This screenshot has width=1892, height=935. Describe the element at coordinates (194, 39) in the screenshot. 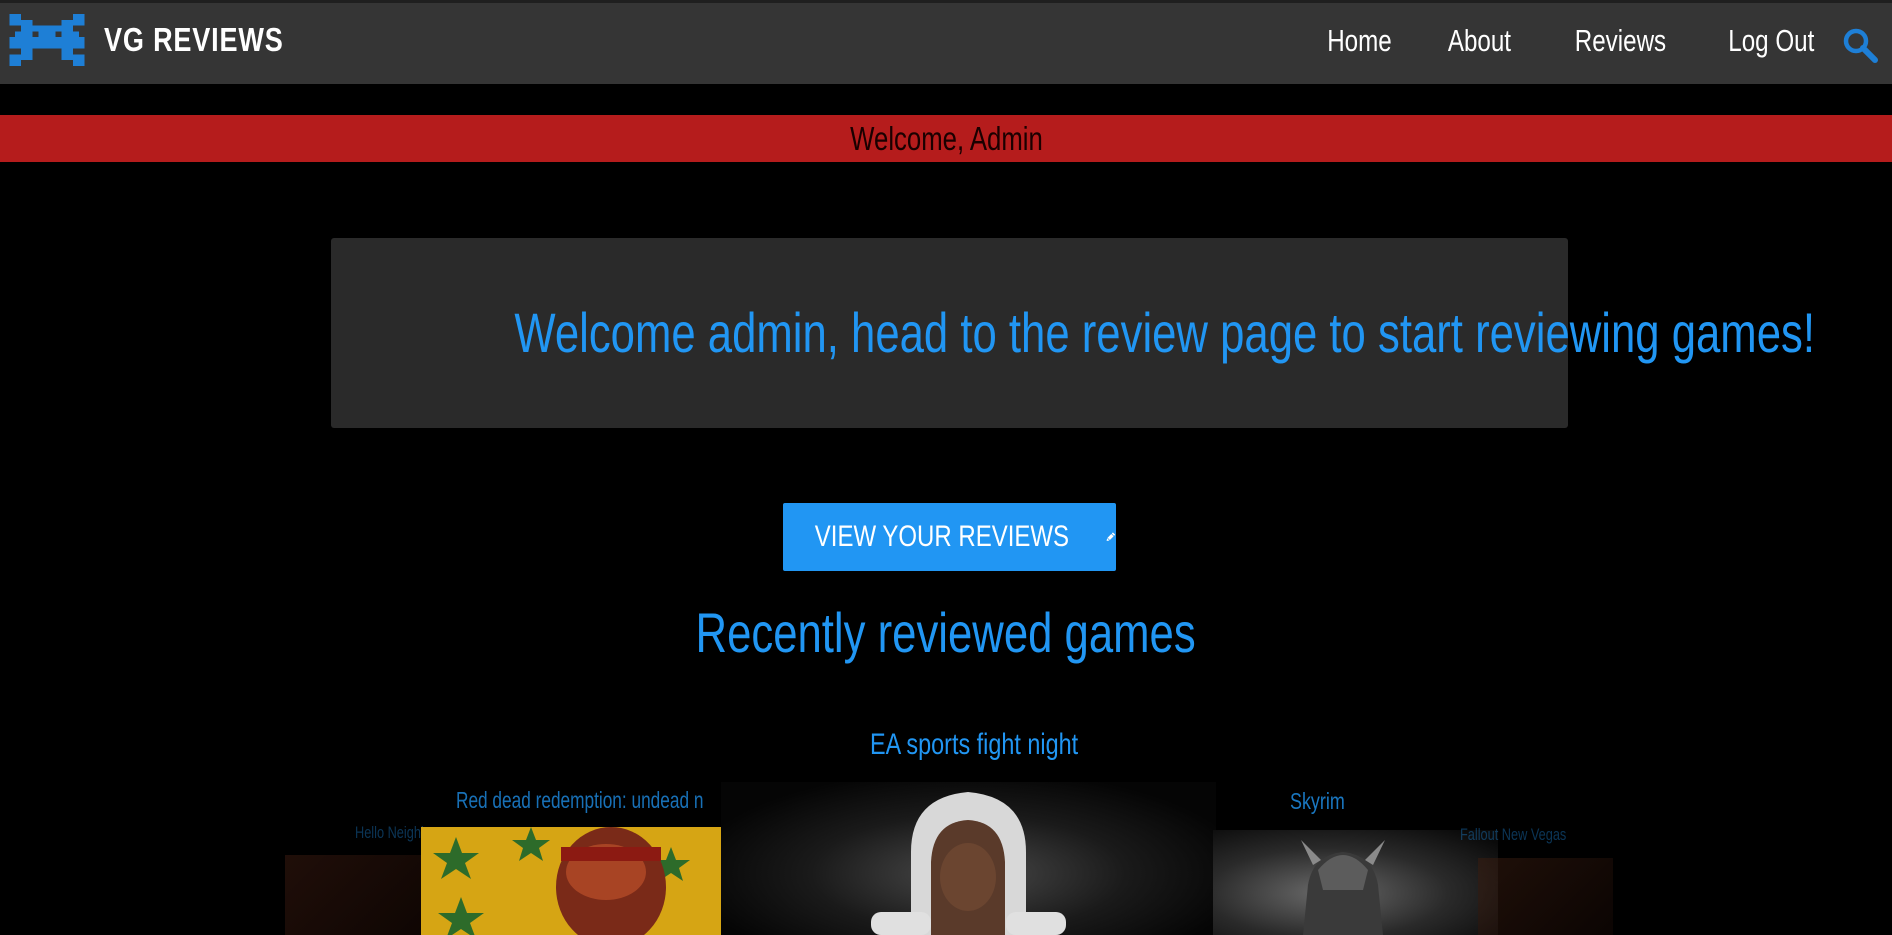

I see `brand-name: VG REVIEWS` at that location.